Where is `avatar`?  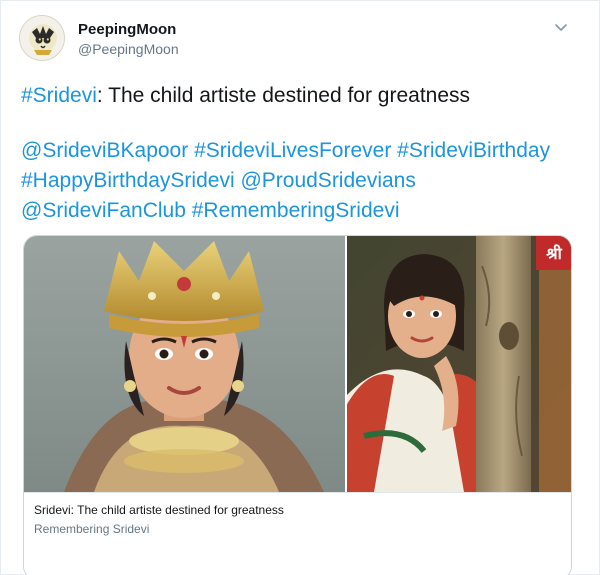
avatar is located at coordinates (42, 38).